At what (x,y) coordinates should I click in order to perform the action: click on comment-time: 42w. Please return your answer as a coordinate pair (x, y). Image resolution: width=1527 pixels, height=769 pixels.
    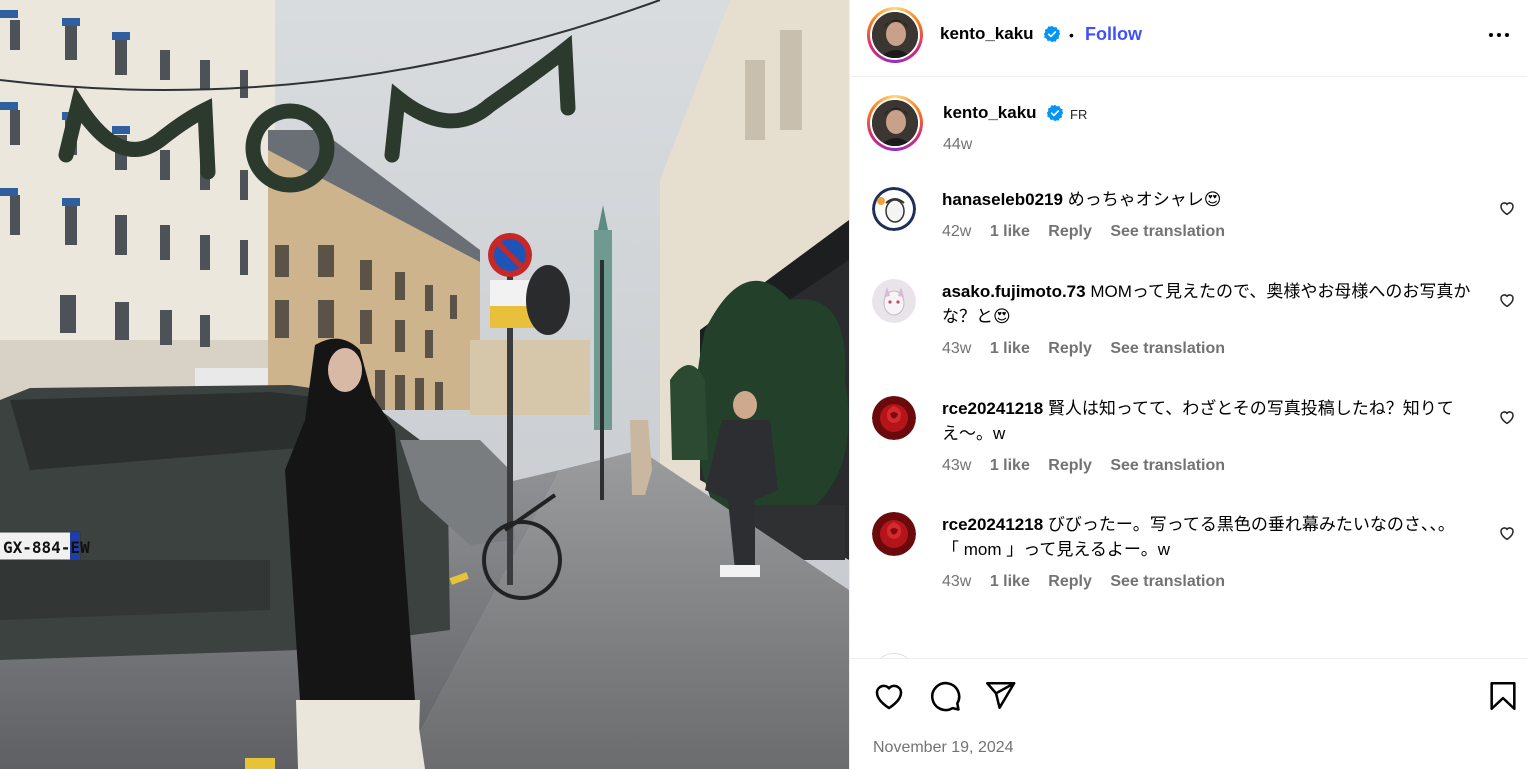
    Looking at the image, I should click on (956, 231).